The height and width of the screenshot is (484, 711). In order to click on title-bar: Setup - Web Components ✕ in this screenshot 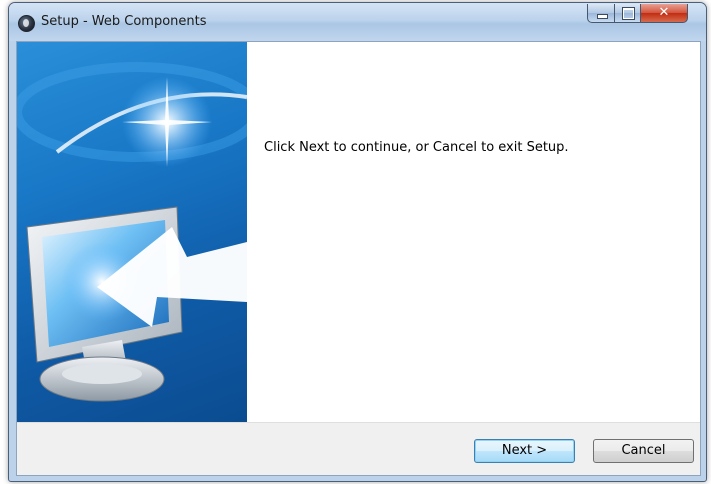, I will do `click(357, 22)`.